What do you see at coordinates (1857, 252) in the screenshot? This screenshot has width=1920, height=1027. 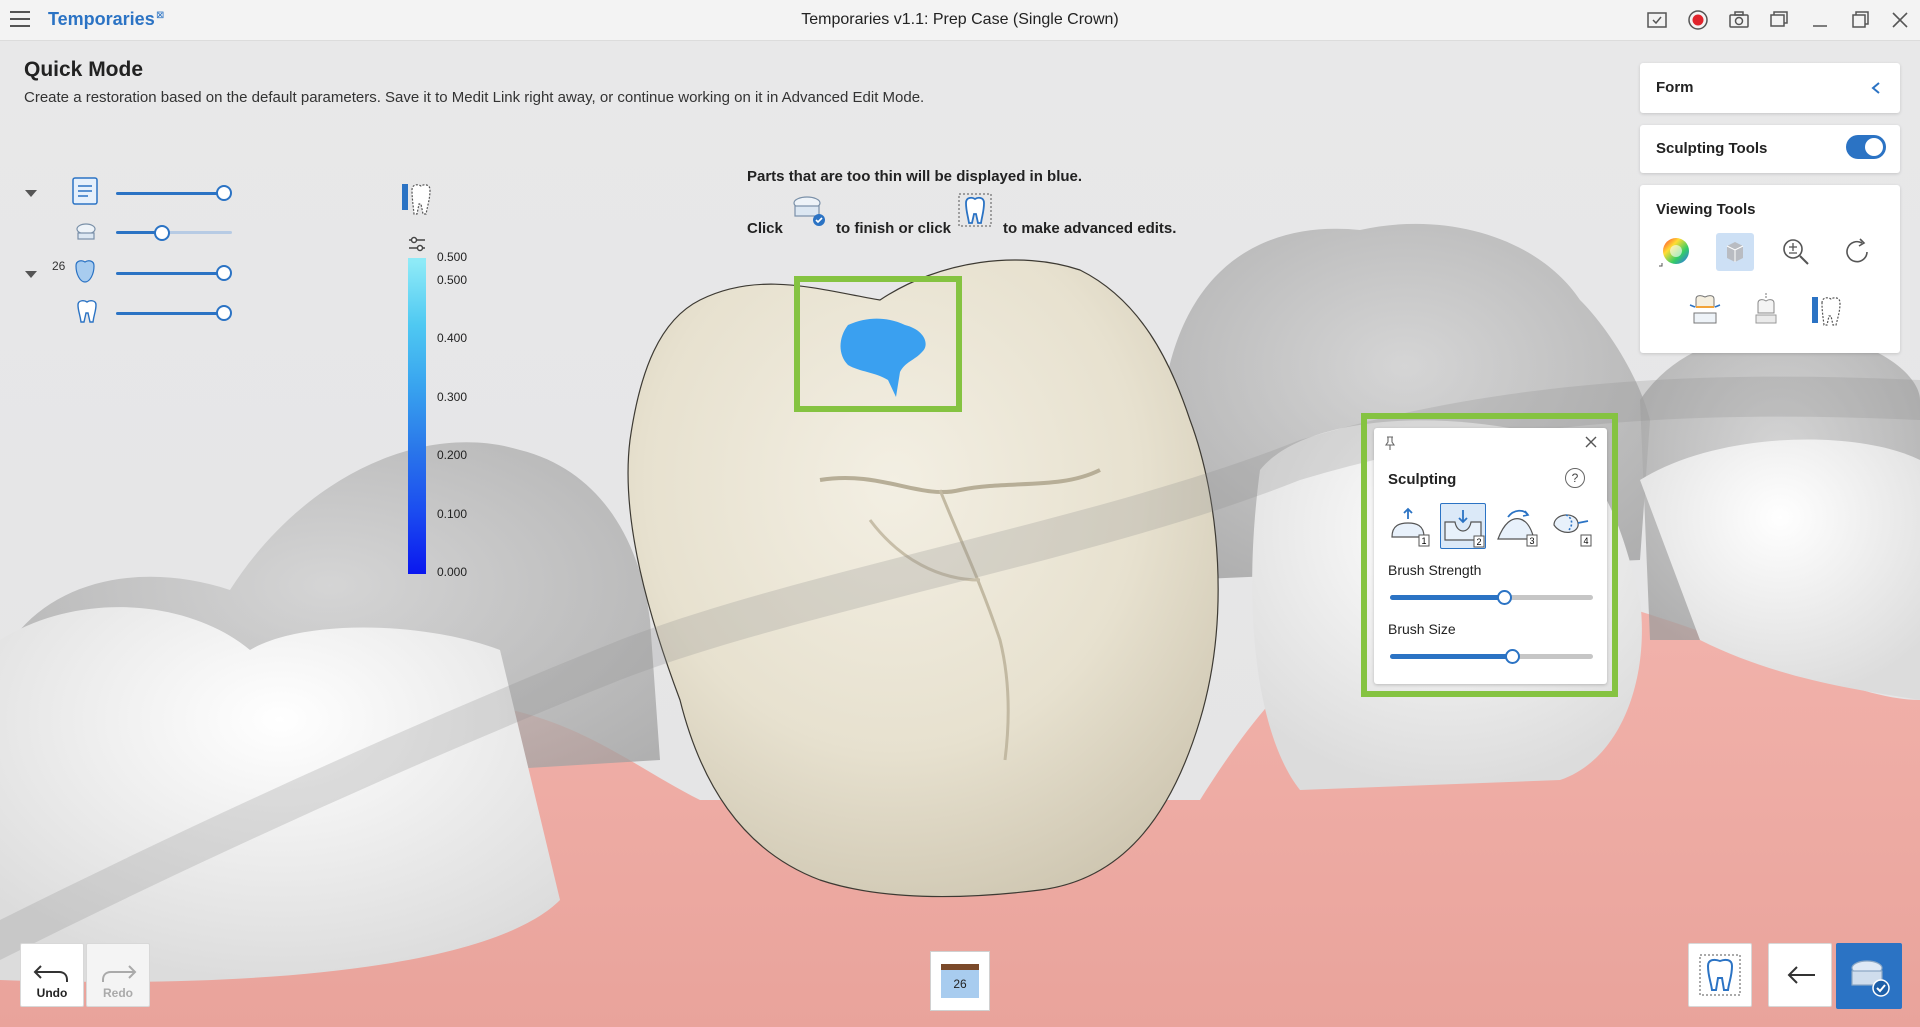 I see `rotate-icon` at bounding box center [1857, 252].